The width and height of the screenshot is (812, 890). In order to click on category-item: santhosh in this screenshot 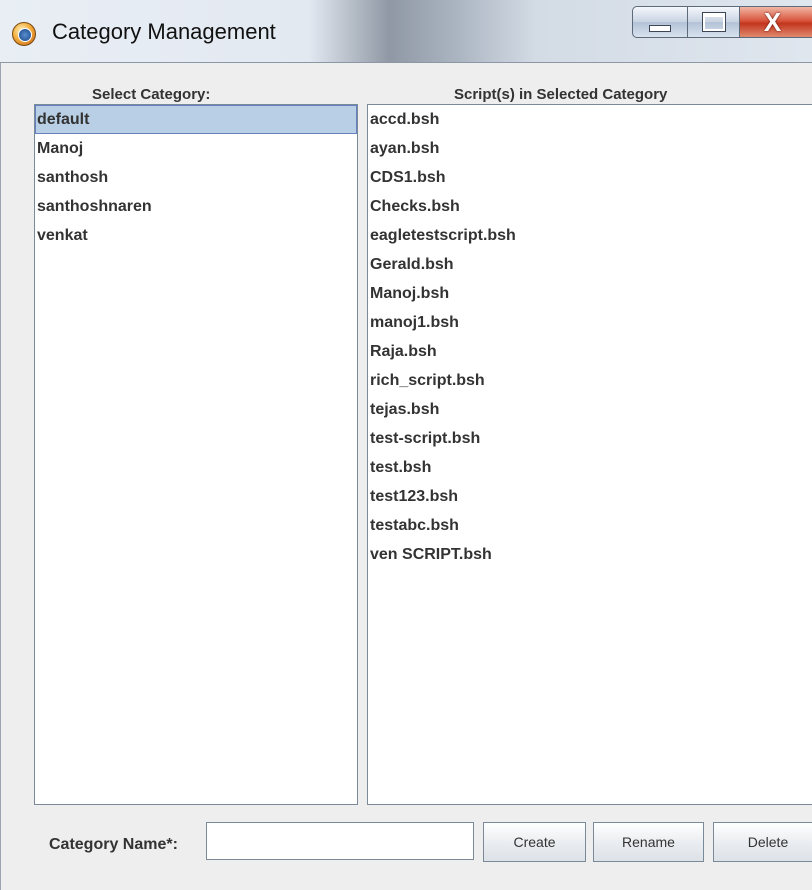, I will do `click(196, 177)`.